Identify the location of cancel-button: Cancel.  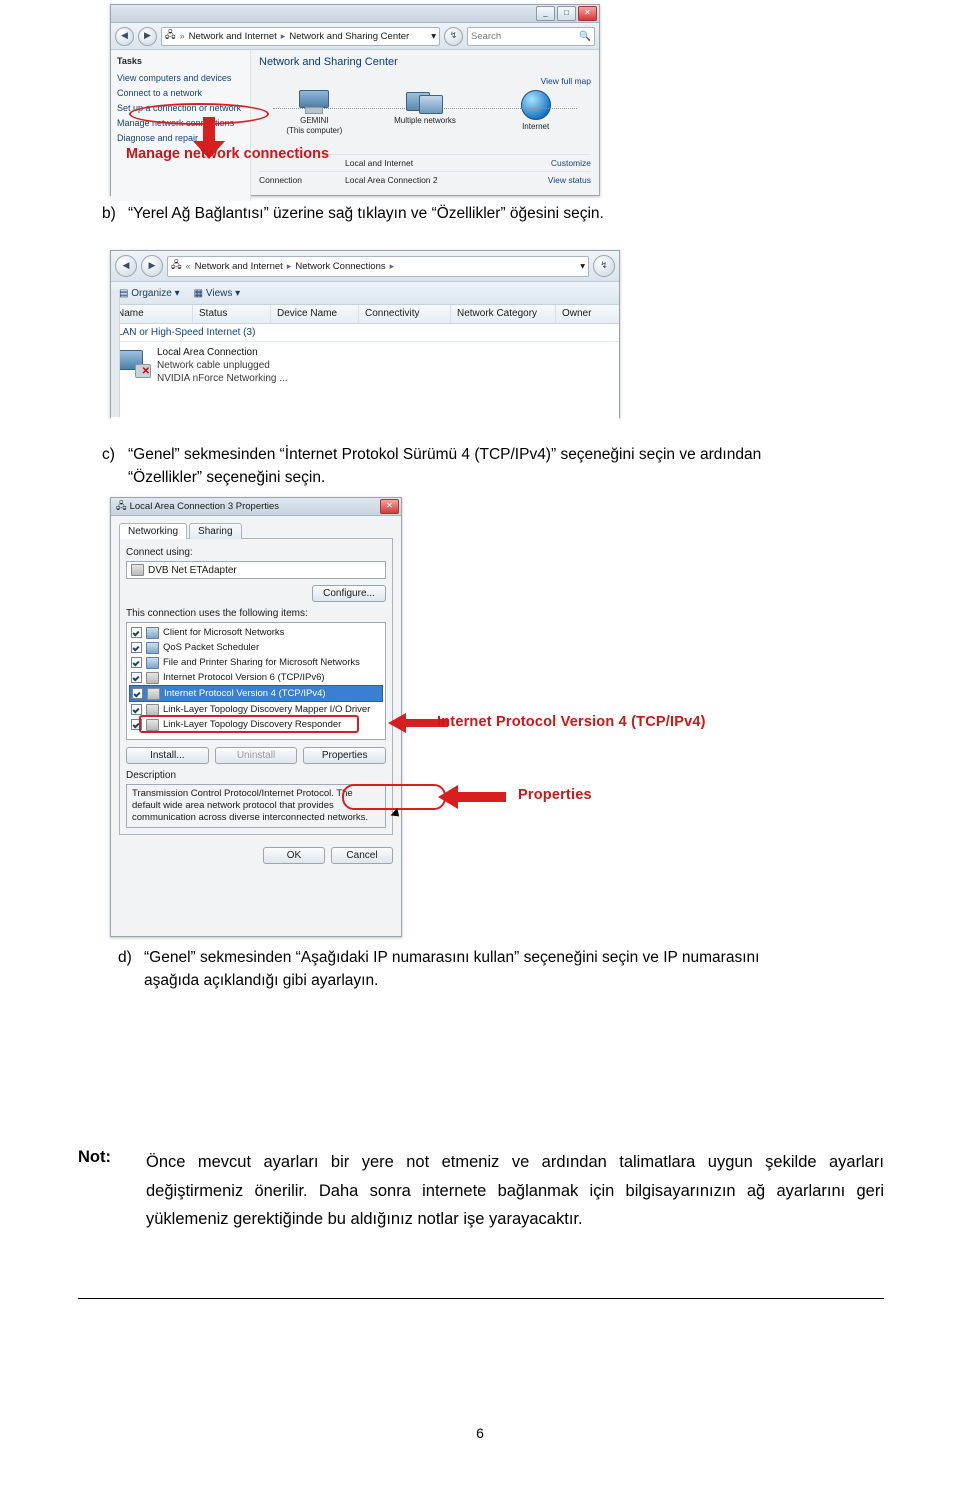
(362, 855).